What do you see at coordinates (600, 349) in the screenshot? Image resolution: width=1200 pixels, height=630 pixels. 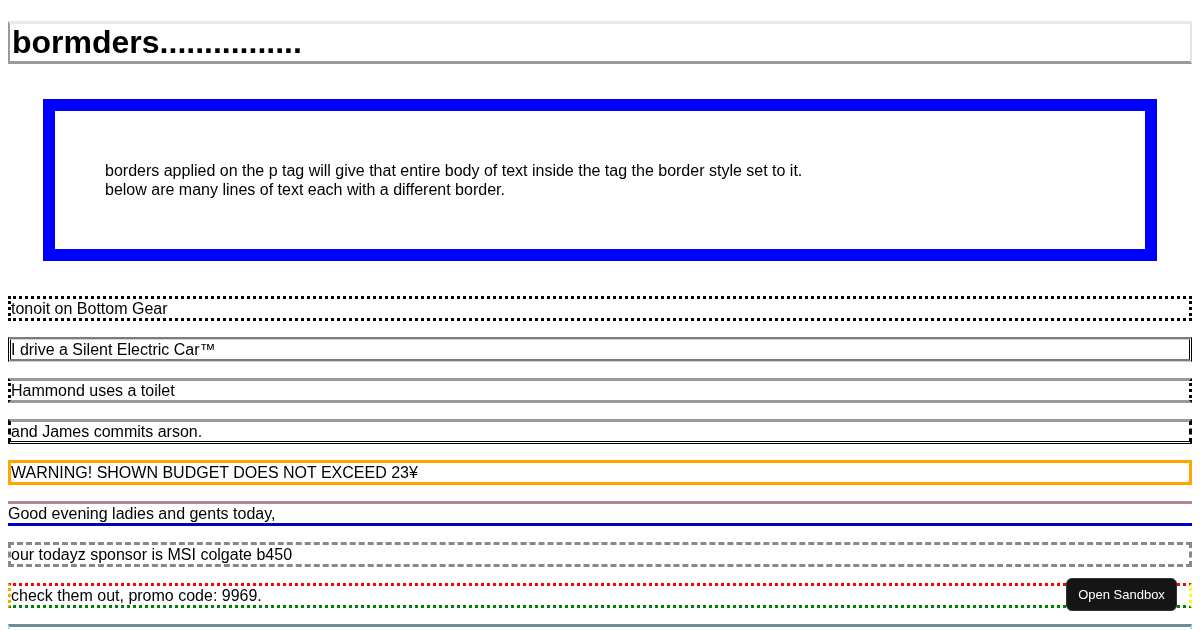 I see `bordered-text: I drive a Silent Electric Car™` at bounding box center [600, 349].